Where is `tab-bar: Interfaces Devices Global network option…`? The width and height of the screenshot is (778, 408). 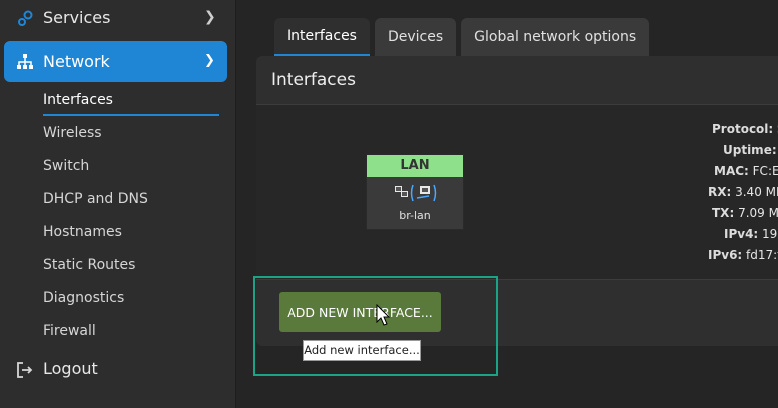
tab-bar: Interfaces Devices Global network option… is located at coordinates (464, 37).